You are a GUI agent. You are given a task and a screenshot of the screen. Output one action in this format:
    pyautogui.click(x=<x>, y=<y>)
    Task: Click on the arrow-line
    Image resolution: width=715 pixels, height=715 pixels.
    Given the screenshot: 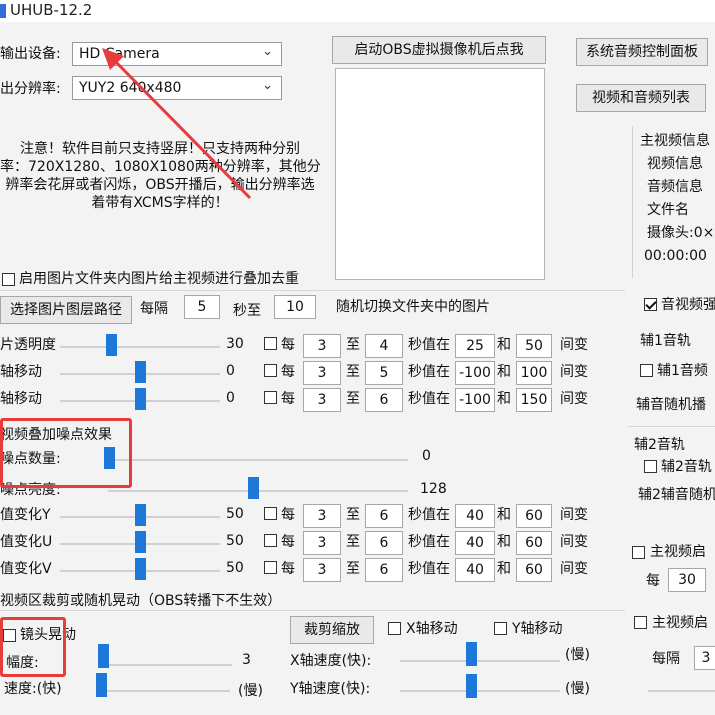 What is the action you would take?
    pyautogui.click(x=181, y=128)
    